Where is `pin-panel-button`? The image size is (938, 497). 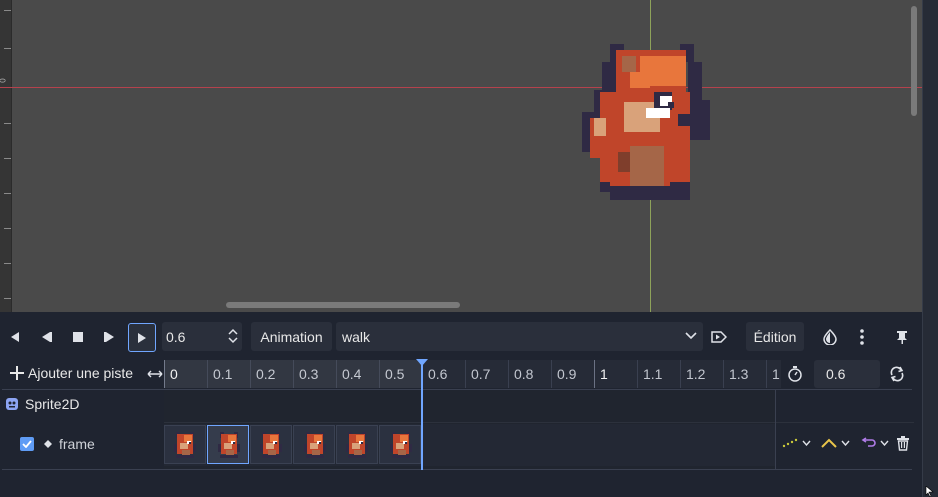 pin-panel-button is located at coordinates (902, 337).